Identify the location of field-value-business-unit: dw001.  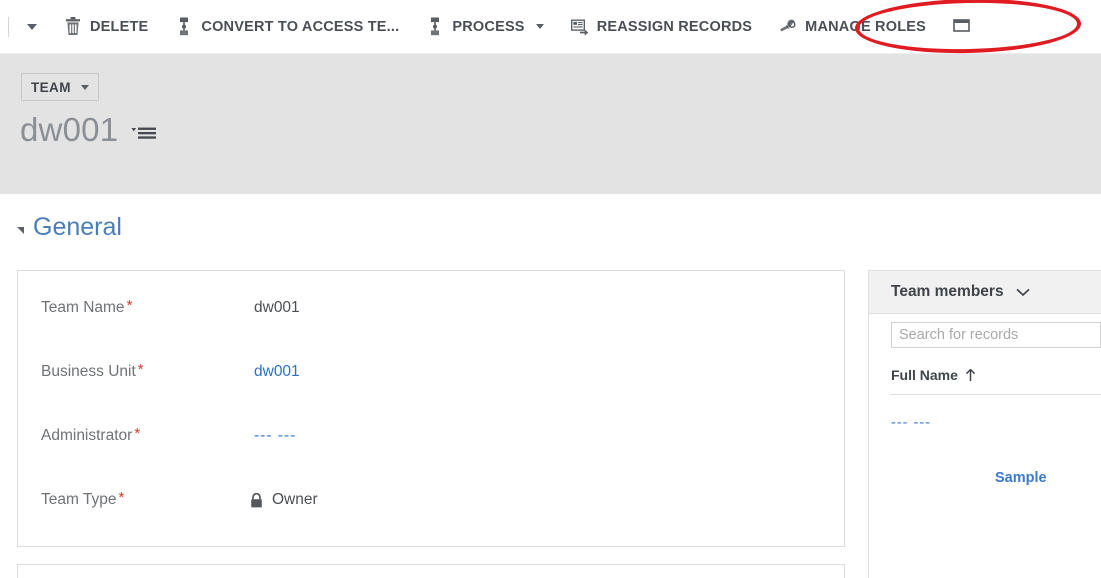
(277, 372).